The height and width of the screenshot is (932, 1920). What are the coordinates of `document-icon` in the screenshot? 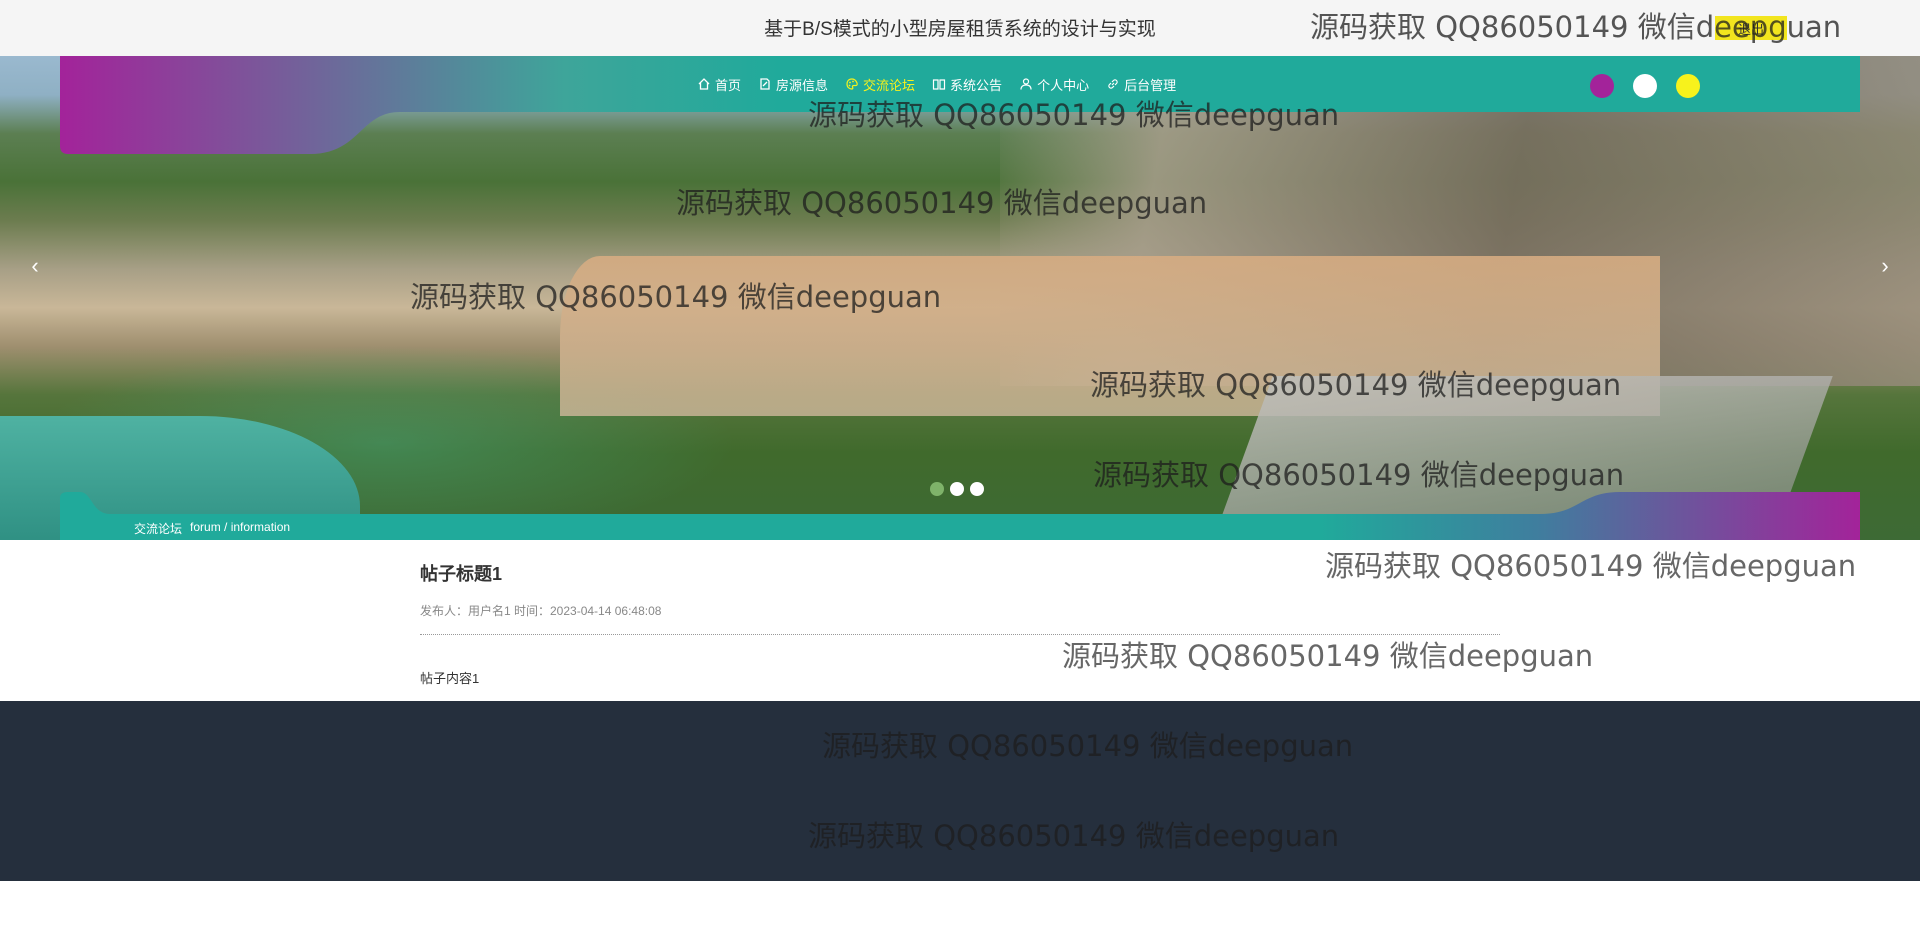 It's located at (765, 84).